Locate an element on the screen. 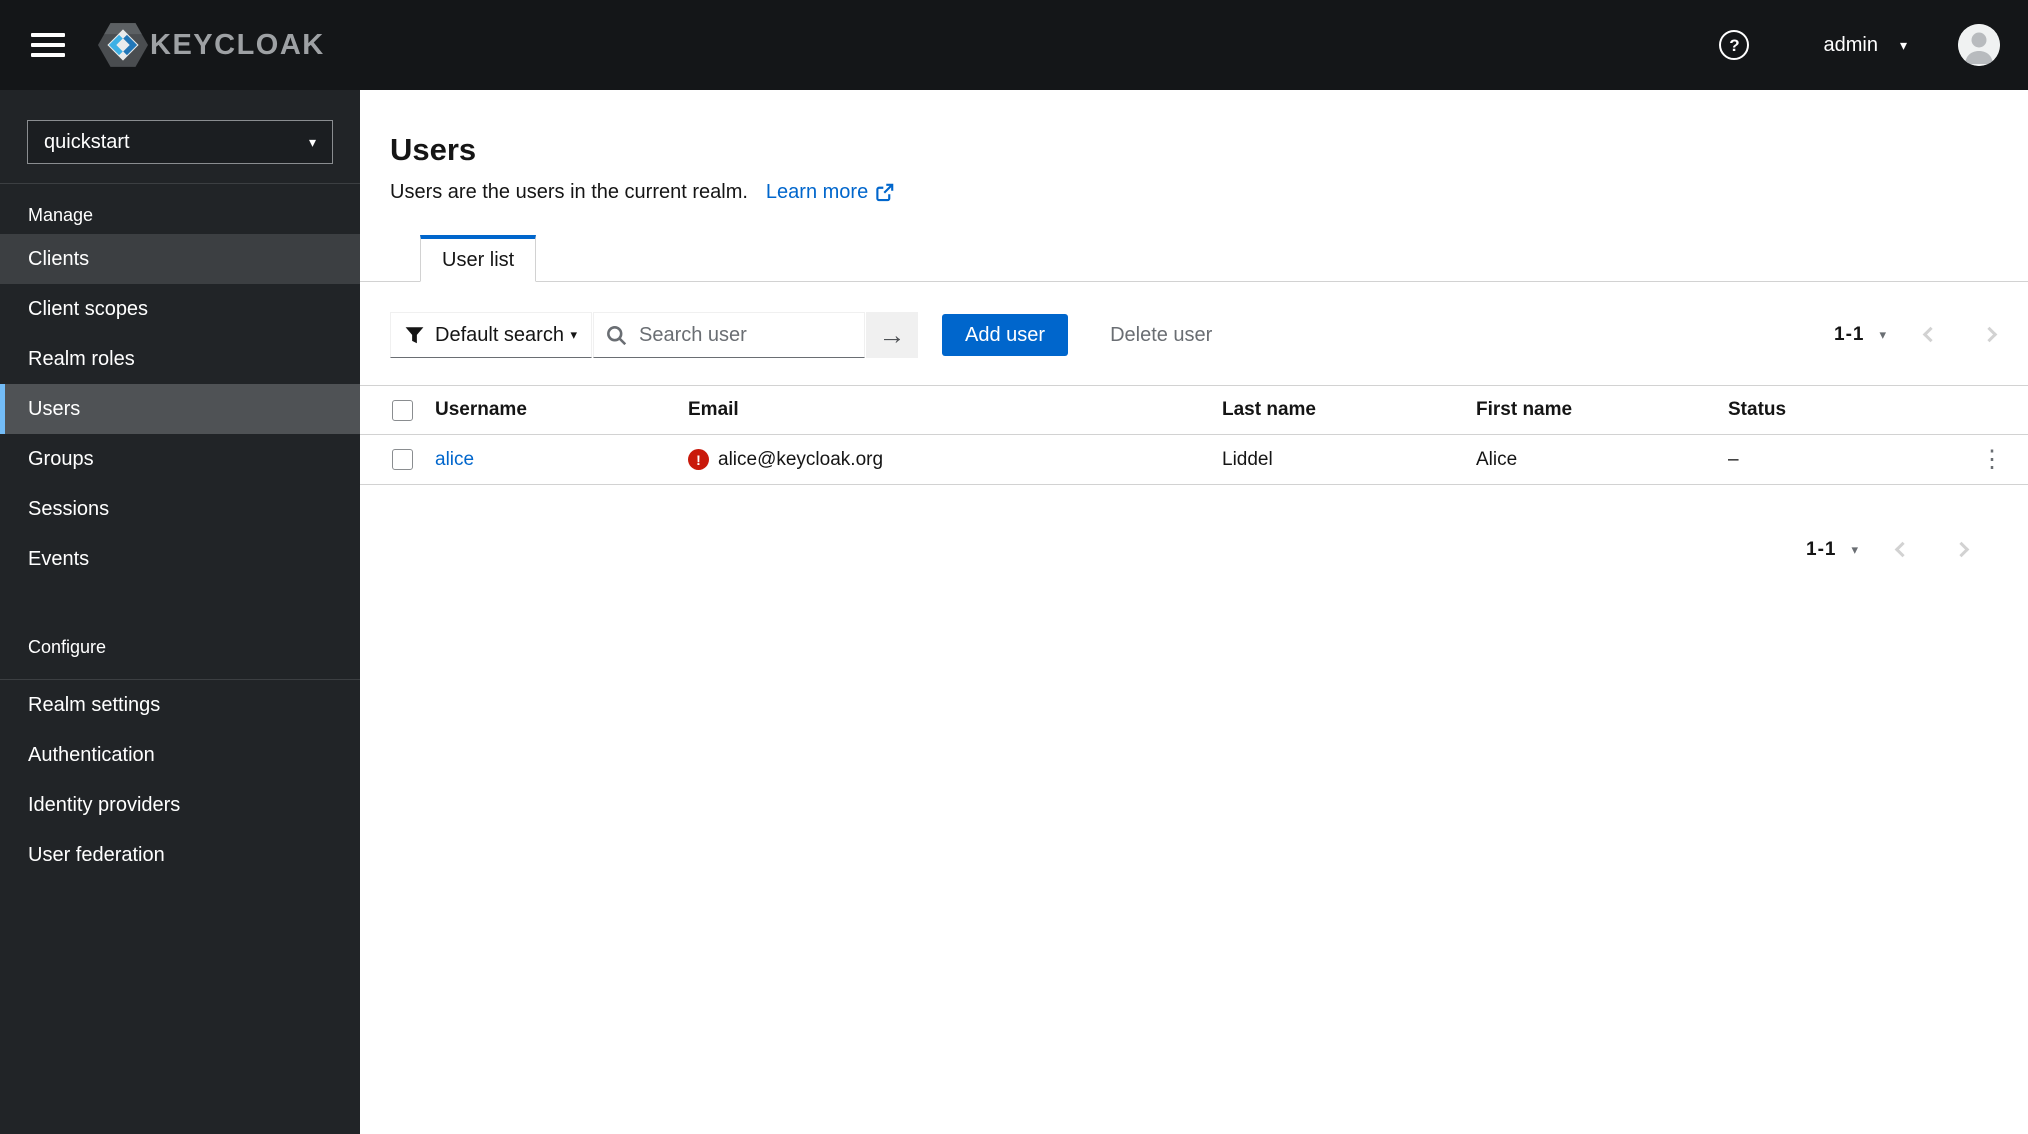  avatar is located at coordinates (1979, 45).